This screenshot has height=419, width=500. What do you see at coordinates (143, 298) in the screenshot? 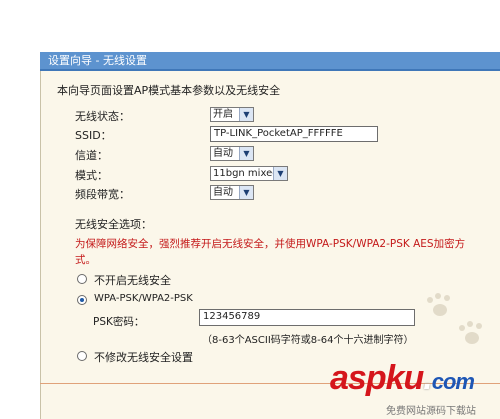
I see `option-security-wpa-label: WPA-PSK/WPA2-PSK` at bounding box center [143, 298].